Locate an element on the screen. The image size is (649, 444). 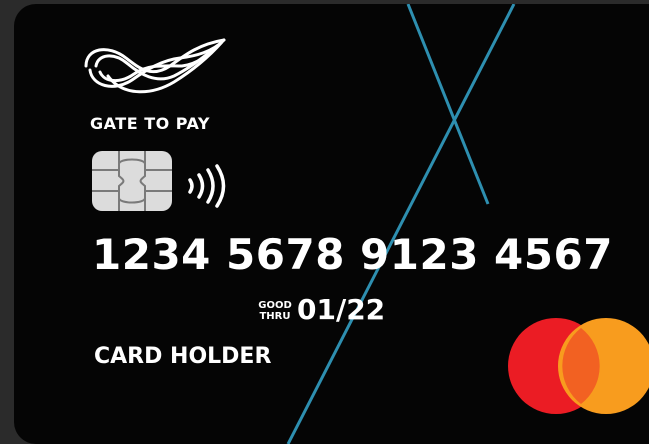
expiry-date: 01/22 is located at coordinates (341, 309).